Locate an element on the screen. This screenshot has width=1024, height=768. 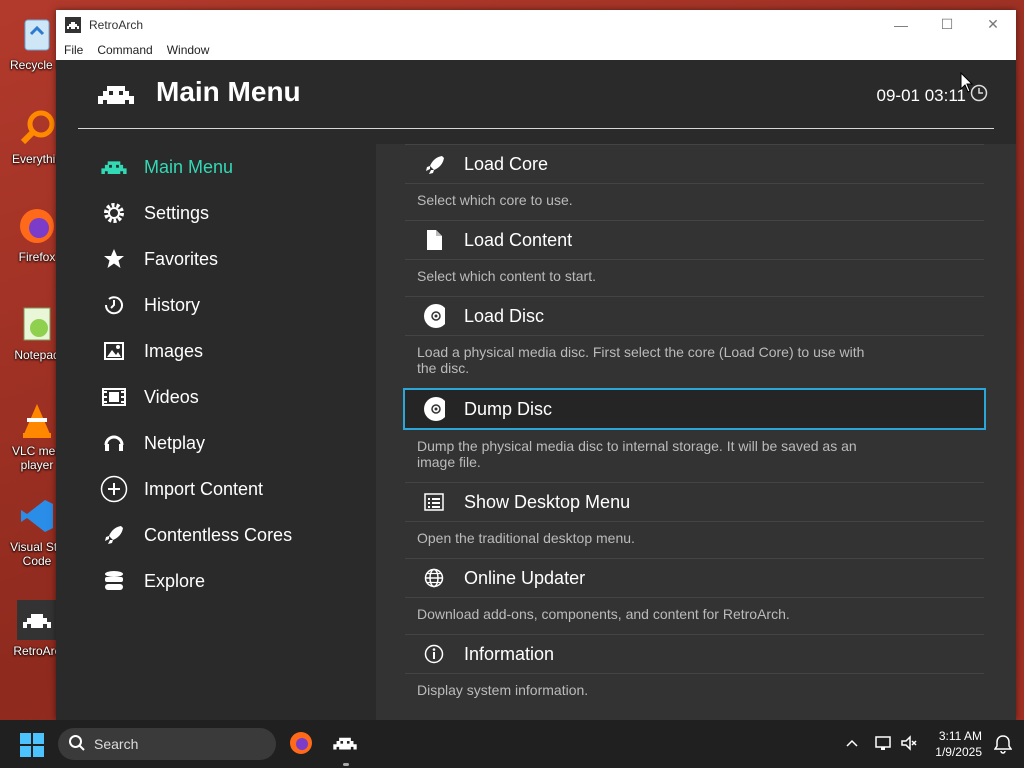
entry-label: Load Disc is located at coordinates (504, 315).